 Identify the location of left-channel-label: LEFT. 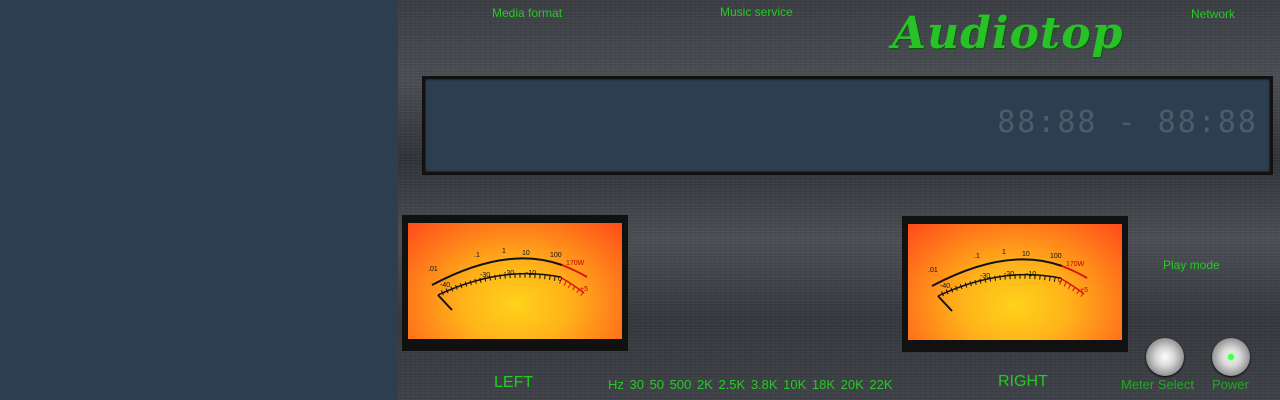
(514, 382).